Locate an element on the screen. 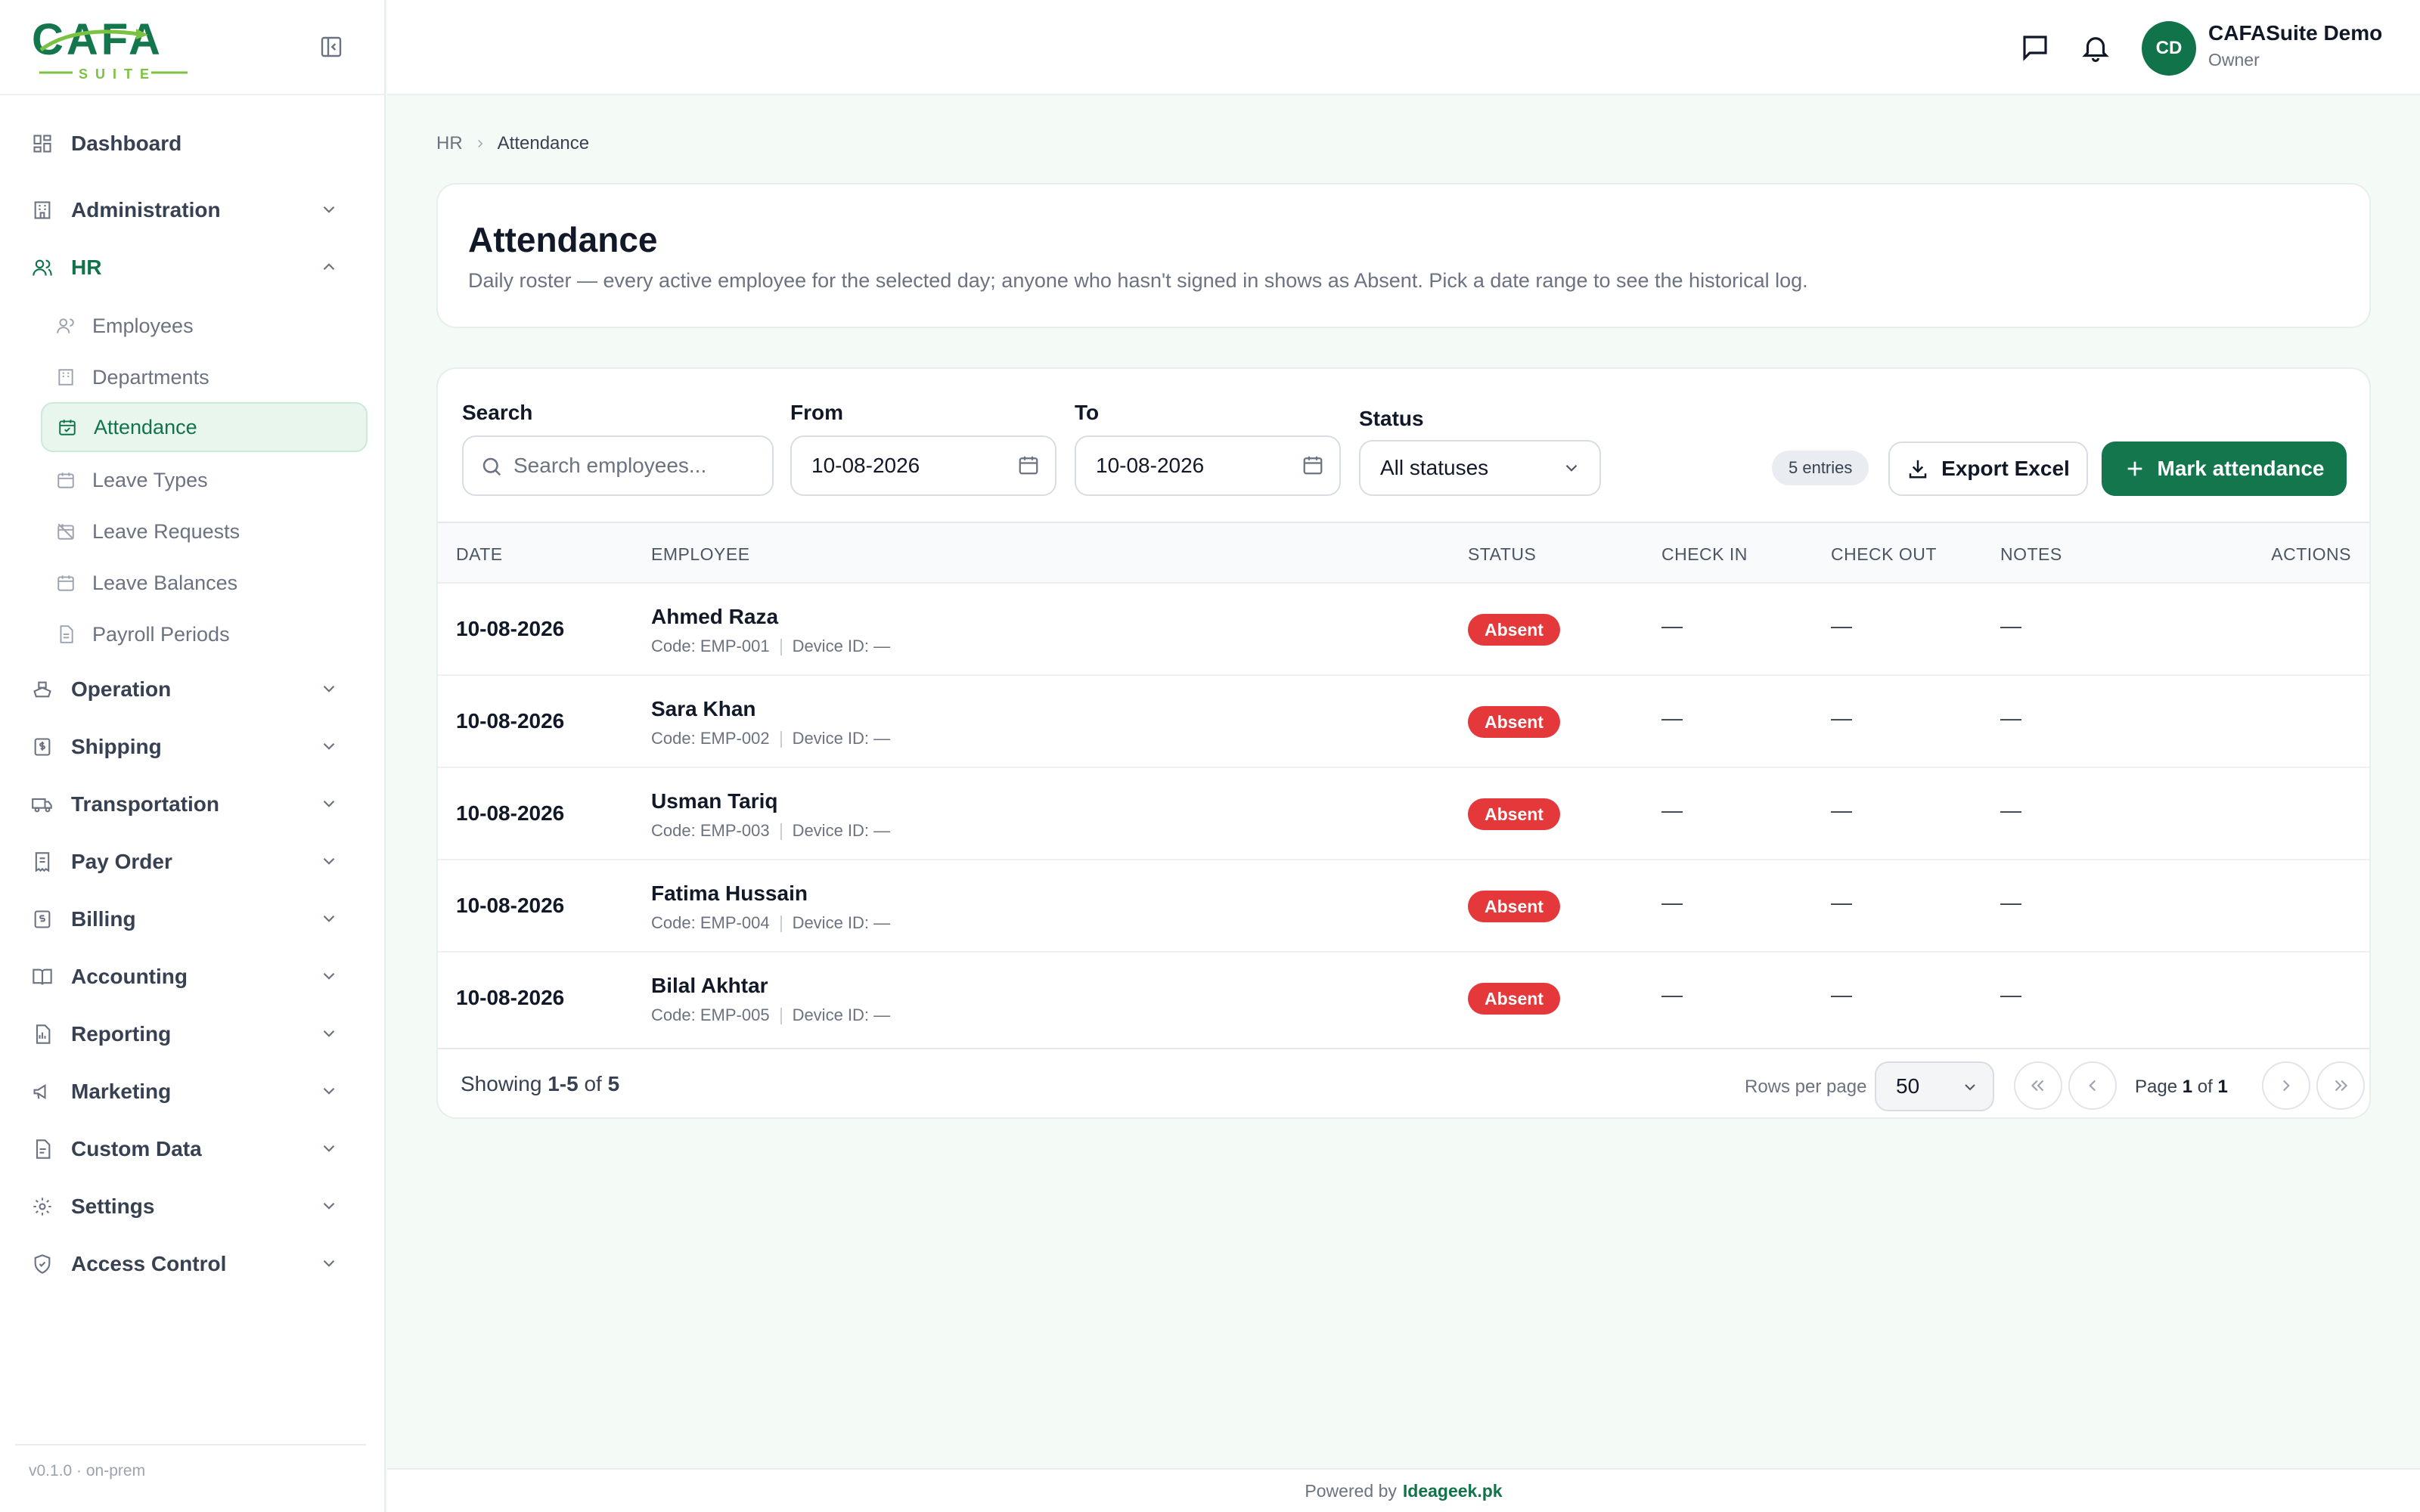 This screenshot has height=1512, width=2420. breadcrumb-current: Attendance is located at coordinates (543, 143).